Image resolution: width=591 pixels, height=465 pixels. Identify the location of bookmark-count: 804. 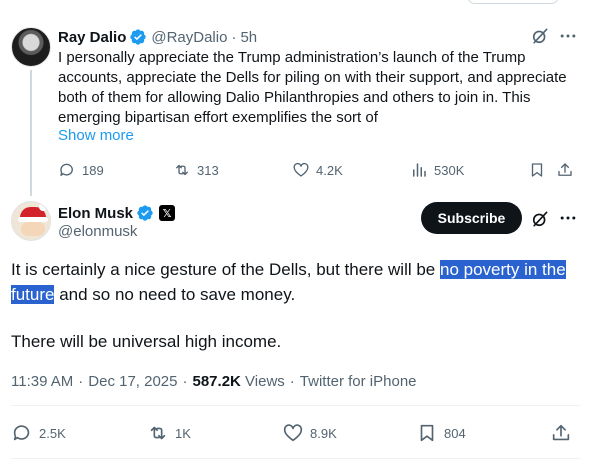
(455, 433).